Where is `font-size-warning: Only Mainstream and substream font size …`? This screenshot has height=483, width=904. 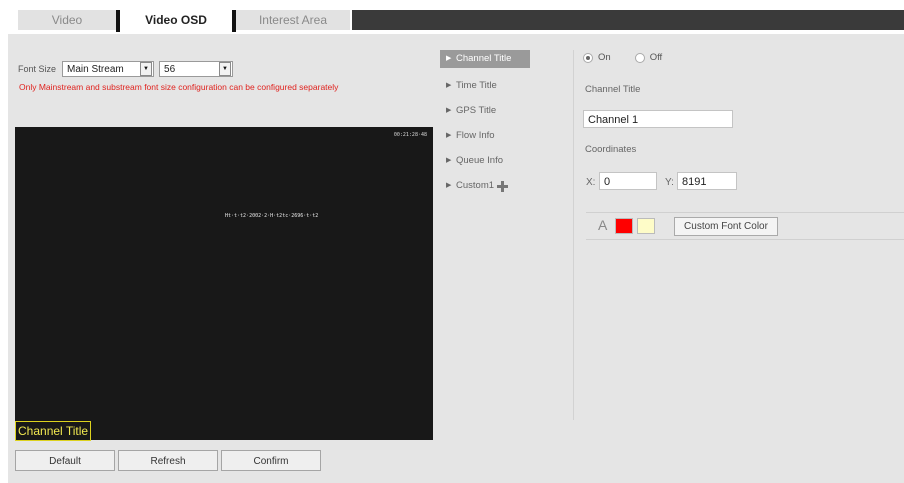
font-size-warning: Only Mainstream and substream font size … is located at coordinates (179, 87).